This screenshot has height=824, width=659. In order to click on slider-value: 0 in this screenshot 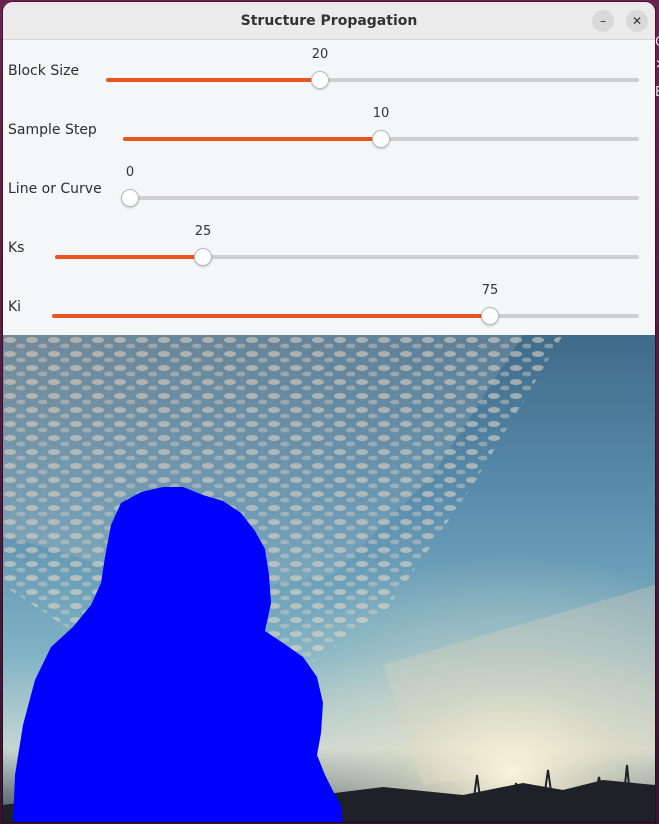, I will do `click(130, 172)`.